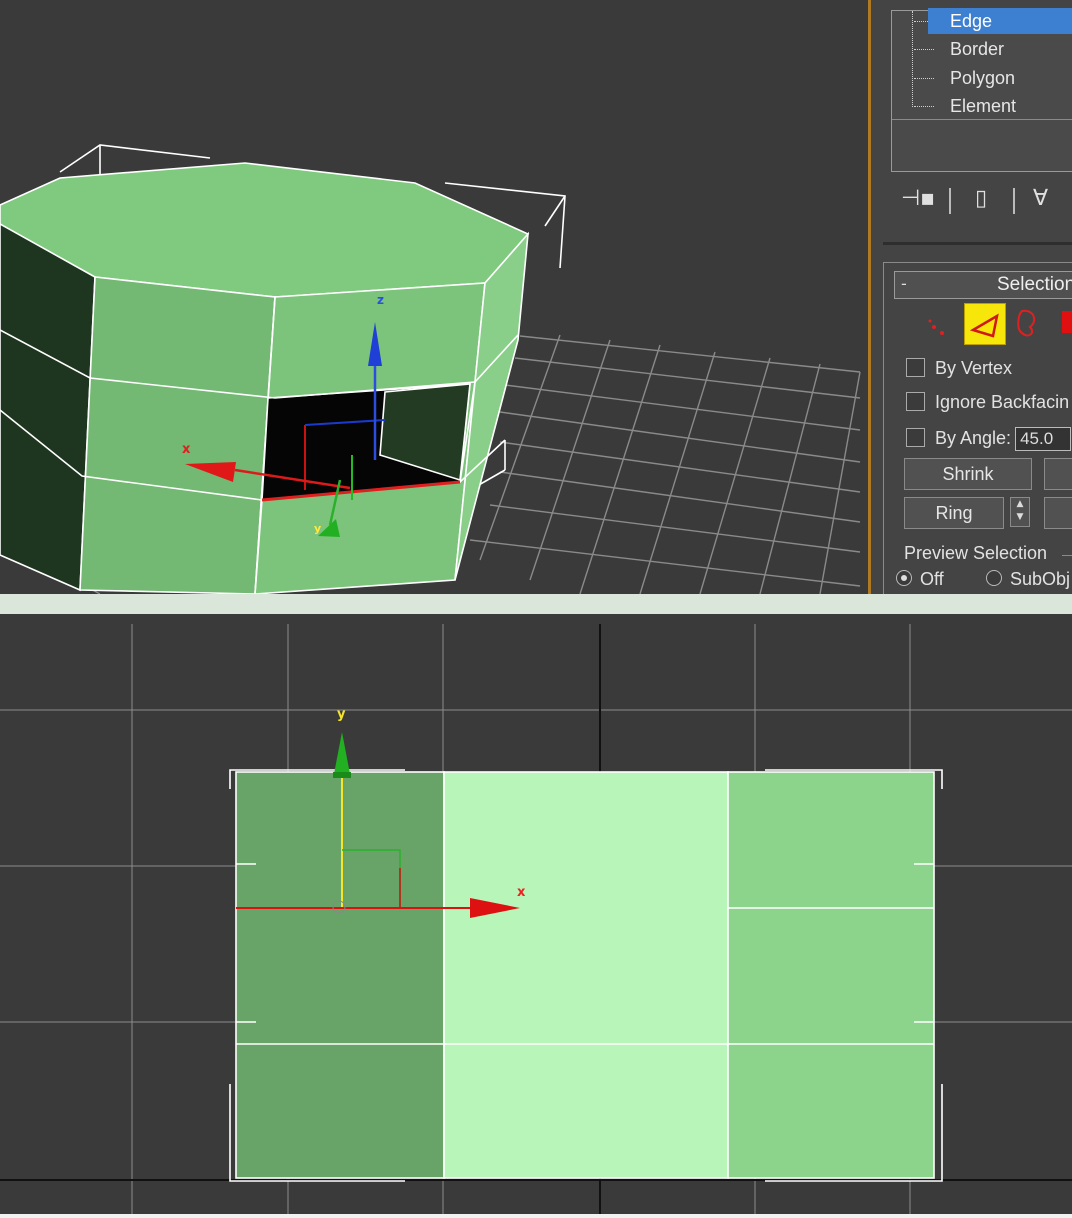 The image size is (1072, 1218). Describe the element at coordinates (380, 300) in the screenshot. I see `z-axis-label: z` at that location.